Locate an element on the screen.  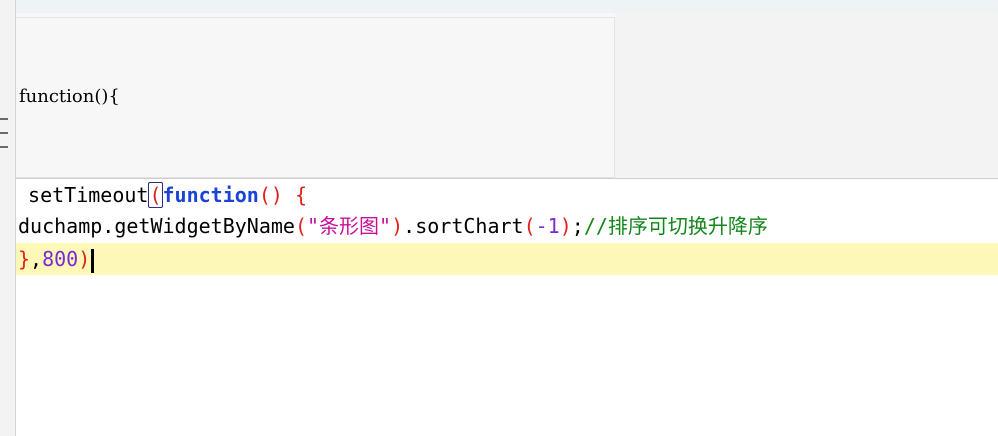
method-sortchart: sortChart is located at coordinates (469, 226).